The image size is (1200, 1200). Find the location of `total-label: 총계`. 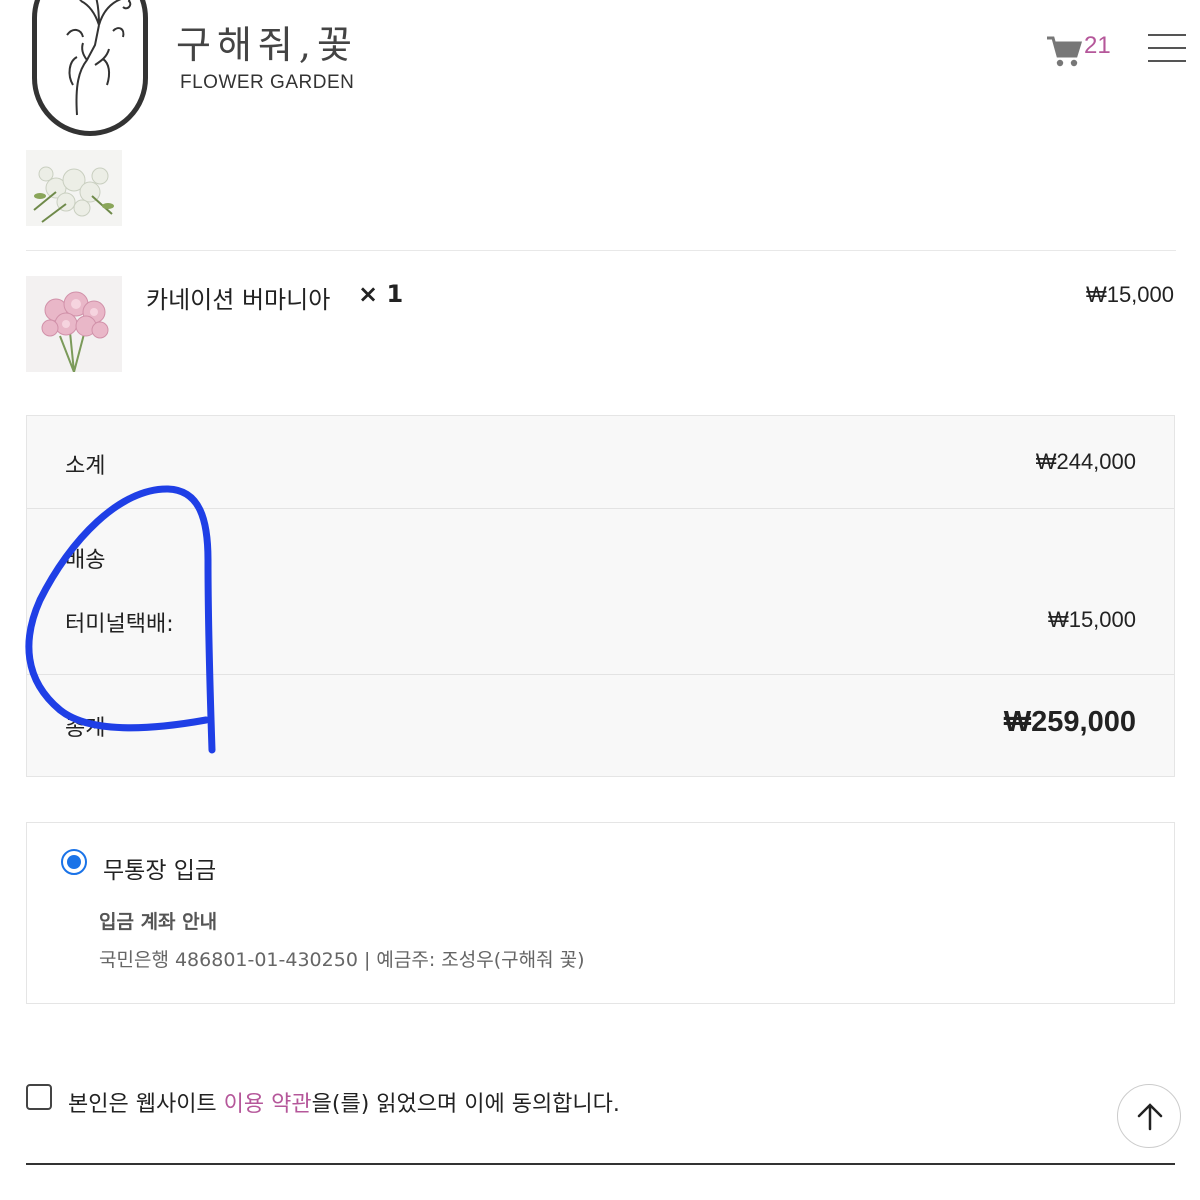

total-label: 총계 is located at coordinates (85, 728).